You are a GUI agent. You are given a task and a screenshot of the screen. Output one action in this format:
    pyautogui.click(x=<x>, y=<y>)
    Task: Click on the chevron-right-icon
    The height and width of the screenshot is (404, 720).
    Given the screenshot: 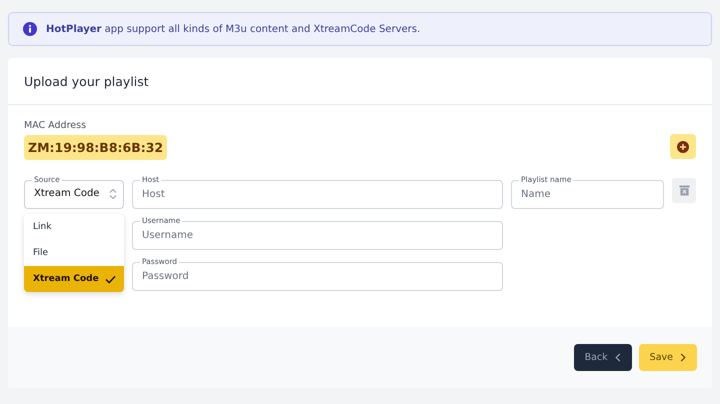 What is the action you would take?
    pyautogui.click(x=683, y=357)
    